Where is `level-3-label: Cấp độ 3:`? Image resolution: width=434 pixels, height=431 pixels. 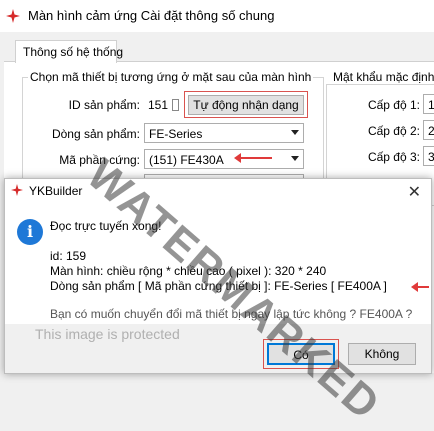
level-3-label: Cấp độ 3: is located at coordinates (393, 157).